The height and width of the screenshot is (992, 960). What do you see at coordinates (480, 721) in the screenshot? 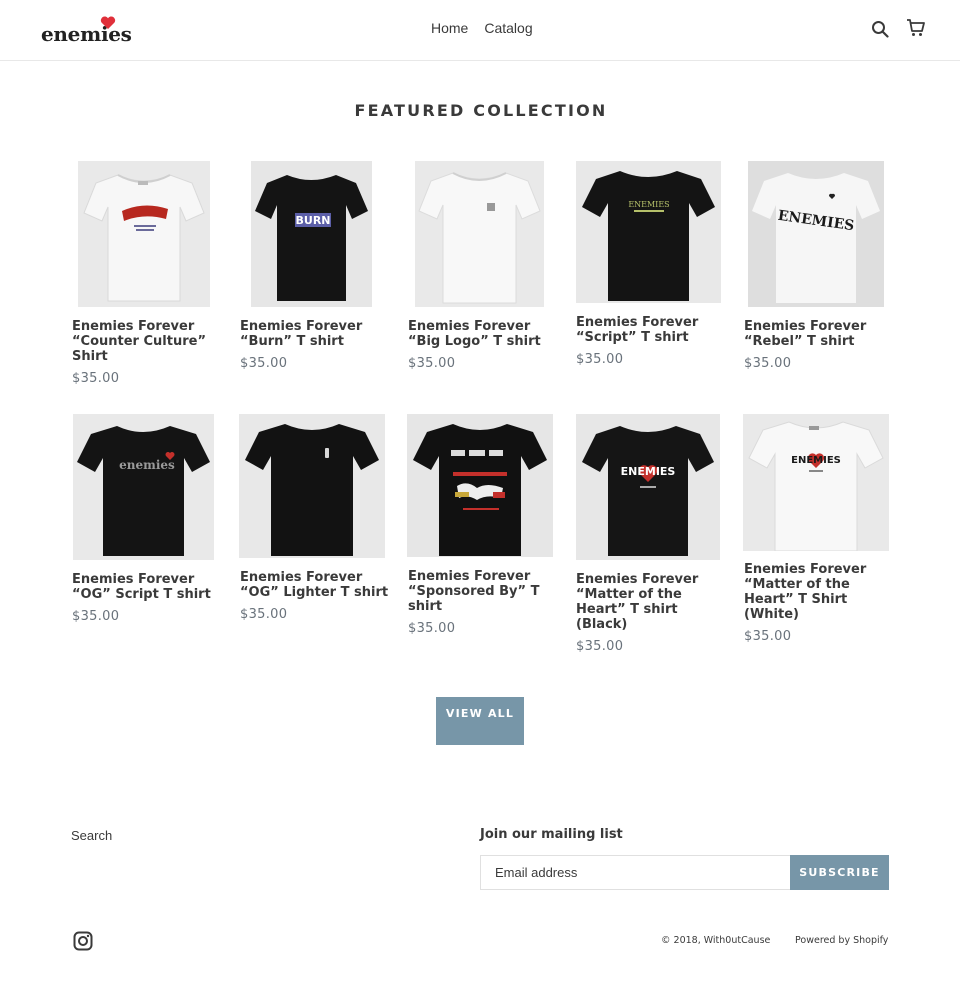
I see `view-all-button: VIEW ALL` at bounding box center [480, 721].